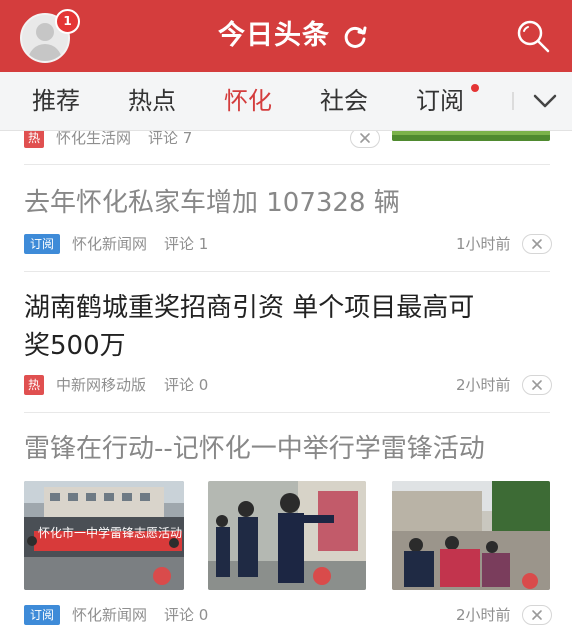  What do you see at coordinates (274, 449) in the screenshot?
I see `article-title: 雷锋在行动--记怀化一中举行学雷锋活动` at bounding box center [274, 449].